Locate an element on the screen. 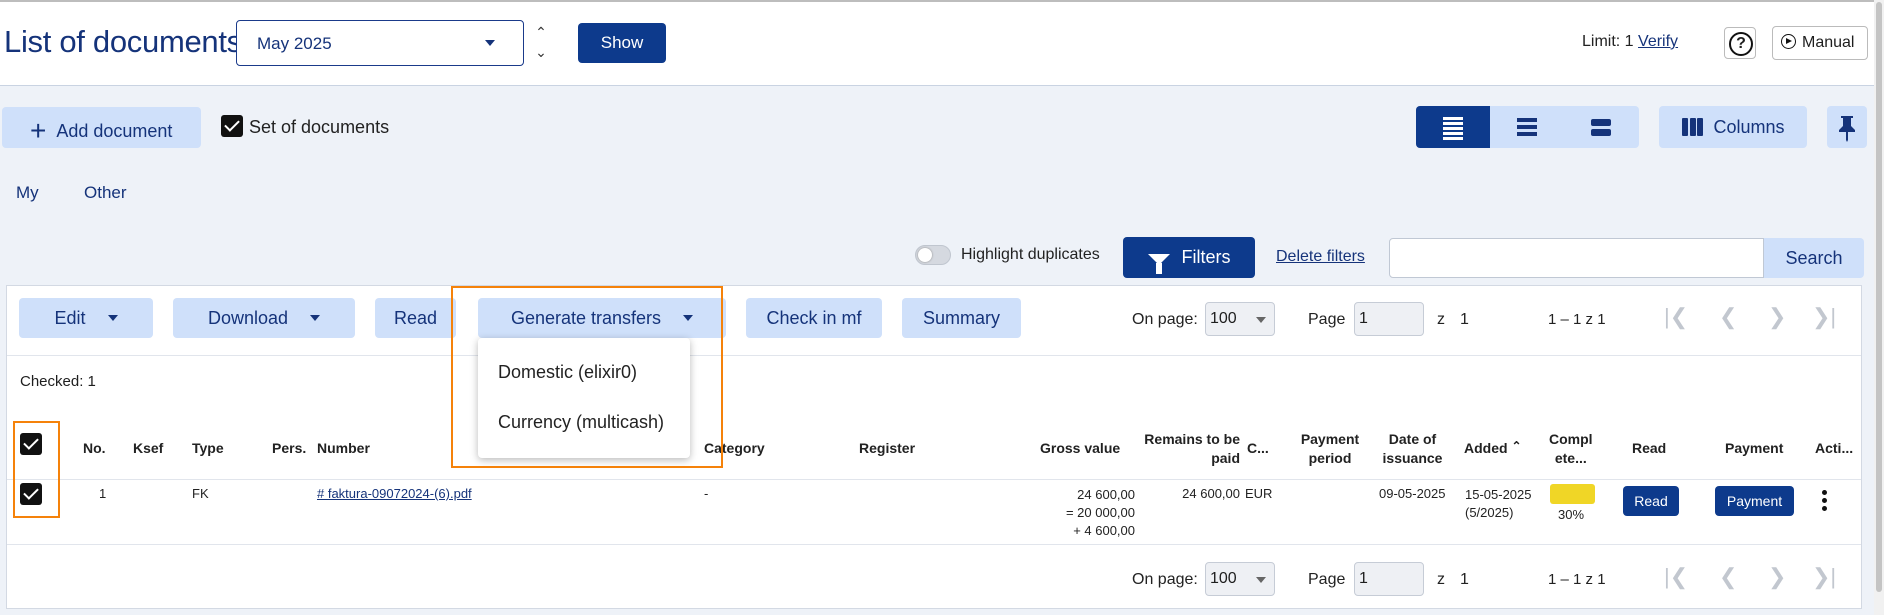  col-register: Register is located at coordinates (887, 448).